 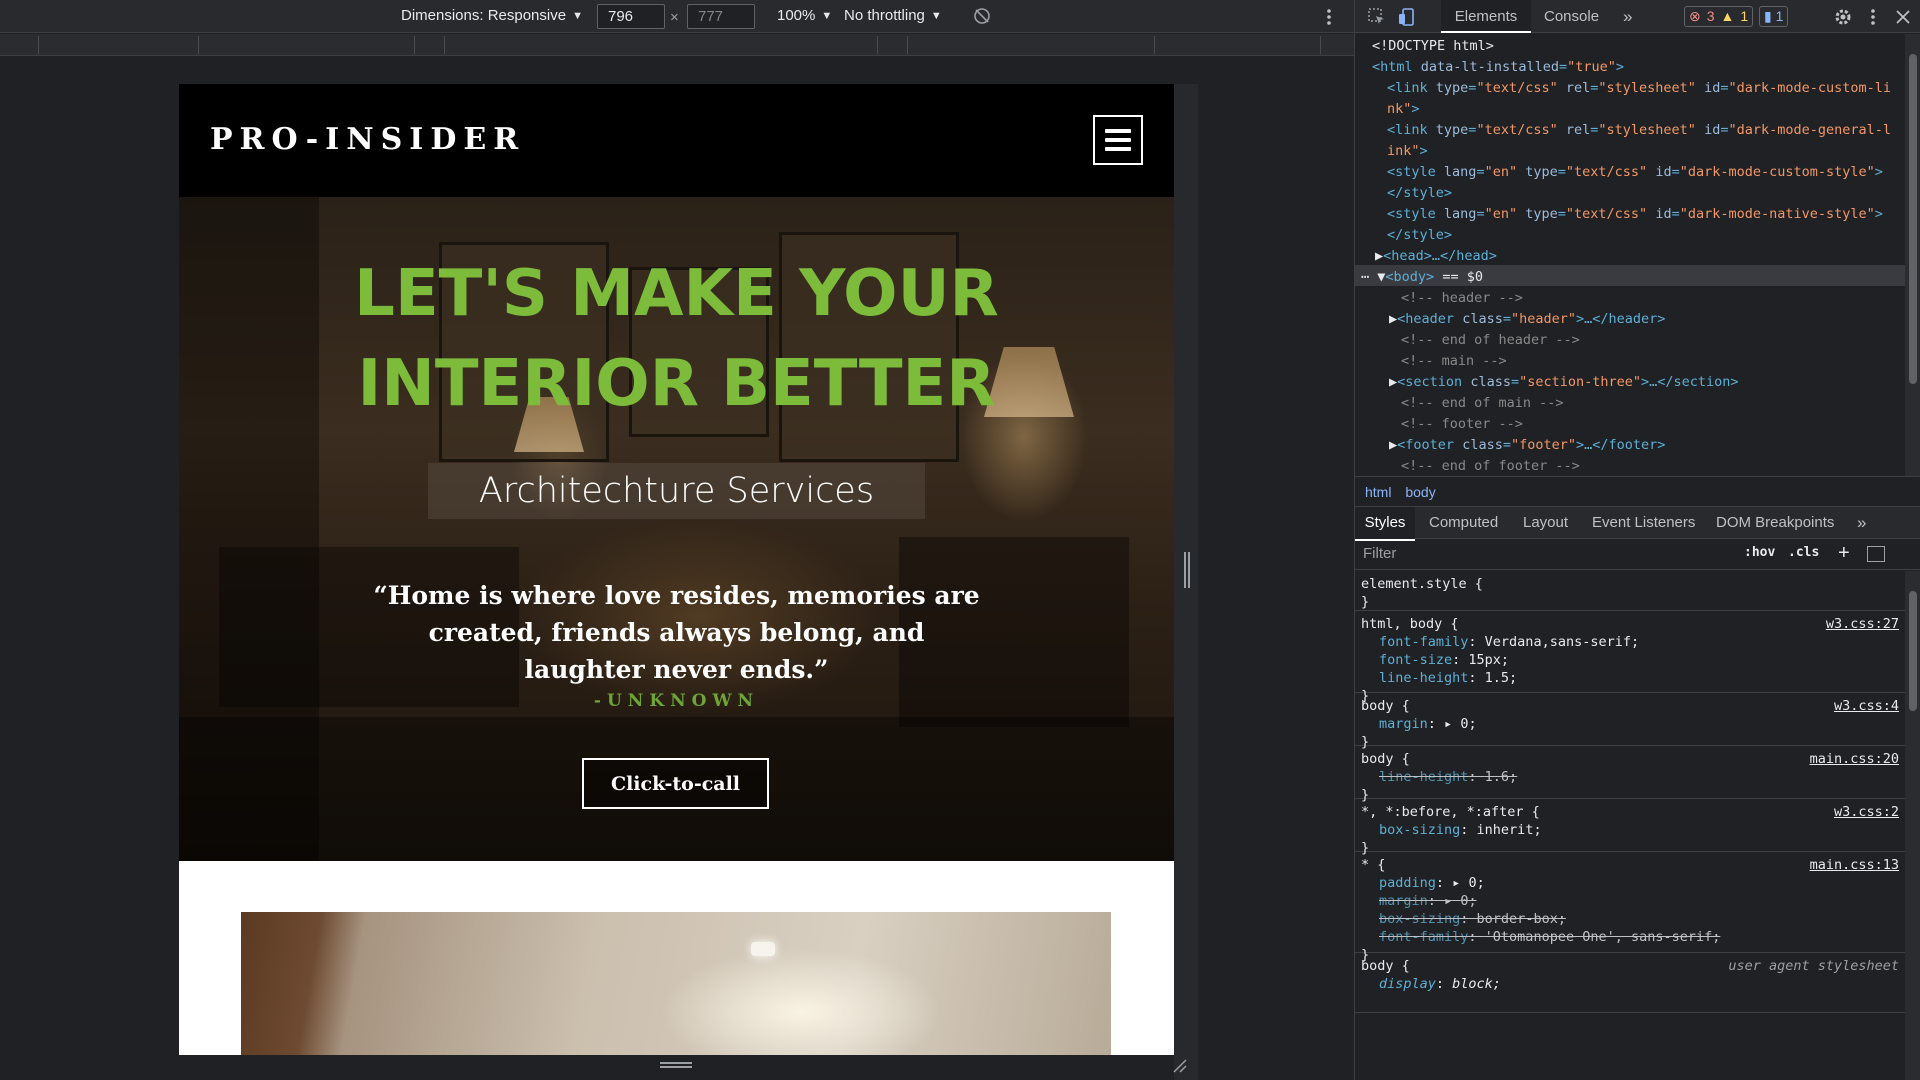 What do you see at coordinates (1630, 883) in the screenshot?
I see `rule-property: padding: ▸ 0;` at bounding box center [1630, 883].